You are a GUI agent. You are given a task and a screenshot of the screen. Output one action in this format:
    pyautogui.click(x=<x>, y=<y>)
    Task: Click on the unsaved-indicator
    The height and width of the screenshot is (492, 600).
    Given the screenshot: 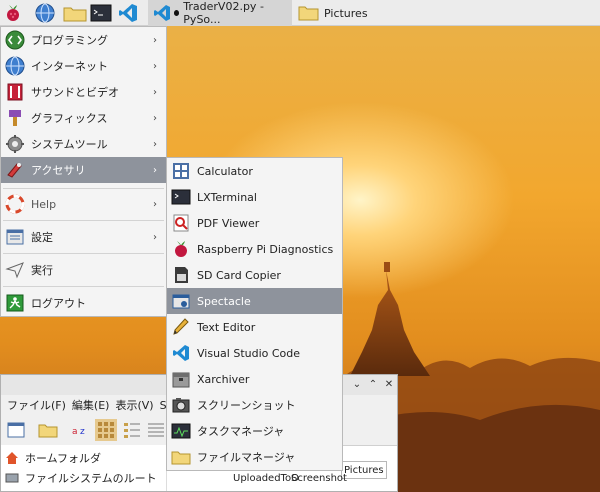 What is the action you would take?
    pyautogui.click(x=176, y=13)
    